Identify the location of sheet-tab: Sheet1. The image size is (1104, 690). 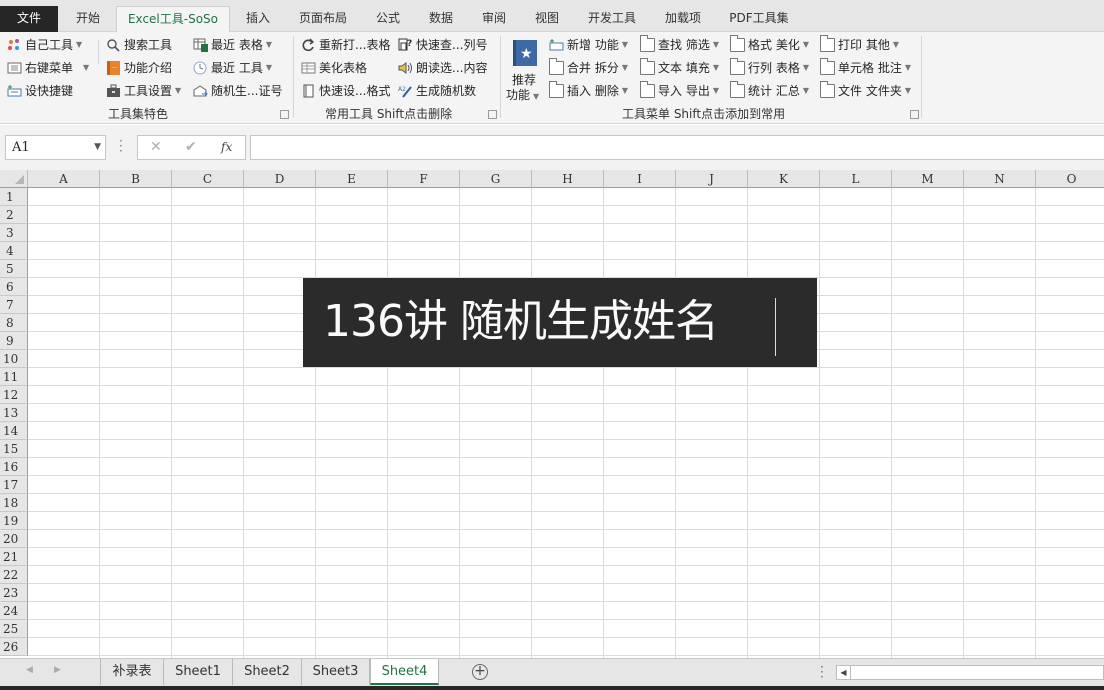
(197, 672).